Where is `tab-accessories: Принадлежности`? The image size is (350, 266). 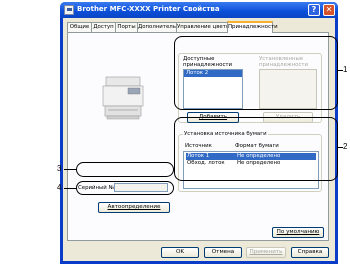
tab-accessories: Принадлежности is located at coordinates (252, 27).